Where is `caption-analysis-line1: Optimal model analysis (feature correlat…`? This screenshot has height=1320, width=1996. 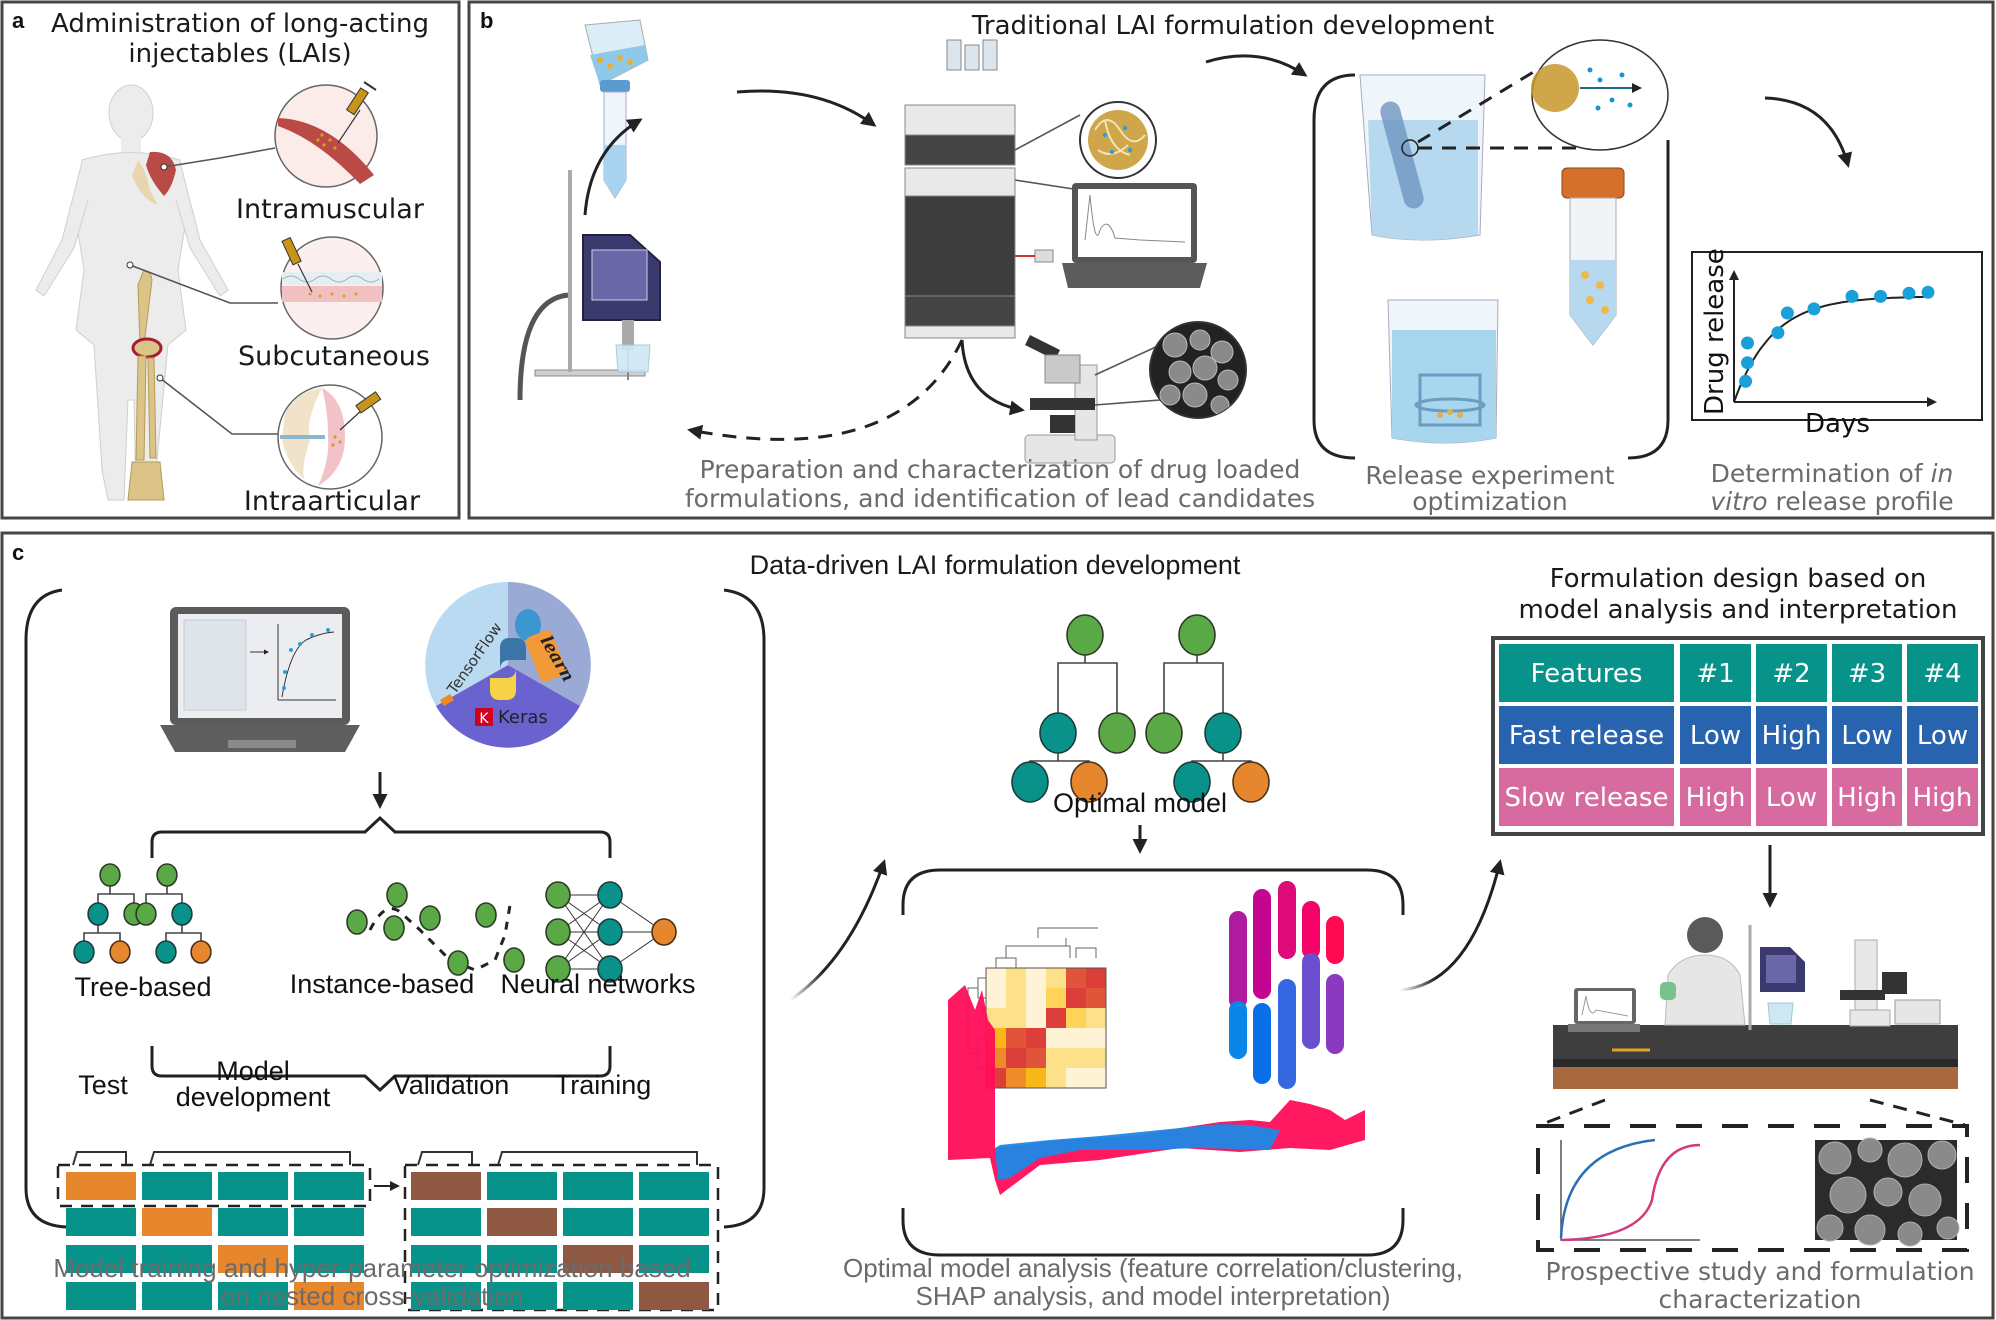
caption-analysis-line1: Optimal model analysis (feature correlat… is located at coordinates (1153, 1268).